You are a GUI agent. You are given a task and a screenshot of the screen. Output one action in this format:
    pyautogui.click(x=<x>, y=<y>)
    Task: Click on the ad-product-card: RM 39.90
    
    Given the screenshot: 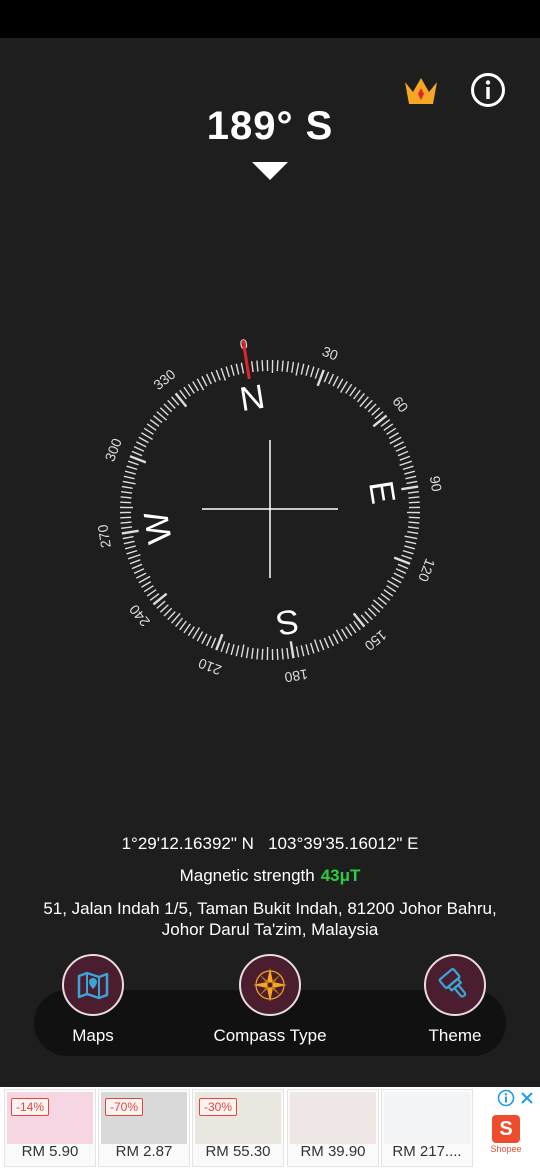 What is the action you would take?
    pyautogui.click(x=333, y=1128)
    